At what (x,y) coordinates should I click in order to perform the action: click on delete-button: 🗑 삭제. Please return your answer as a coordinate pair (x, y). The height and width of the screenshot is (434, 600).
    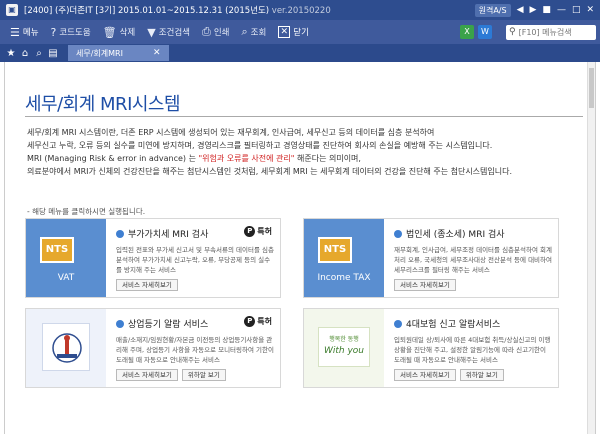
    Looking at the image, I should click on (119, 32).